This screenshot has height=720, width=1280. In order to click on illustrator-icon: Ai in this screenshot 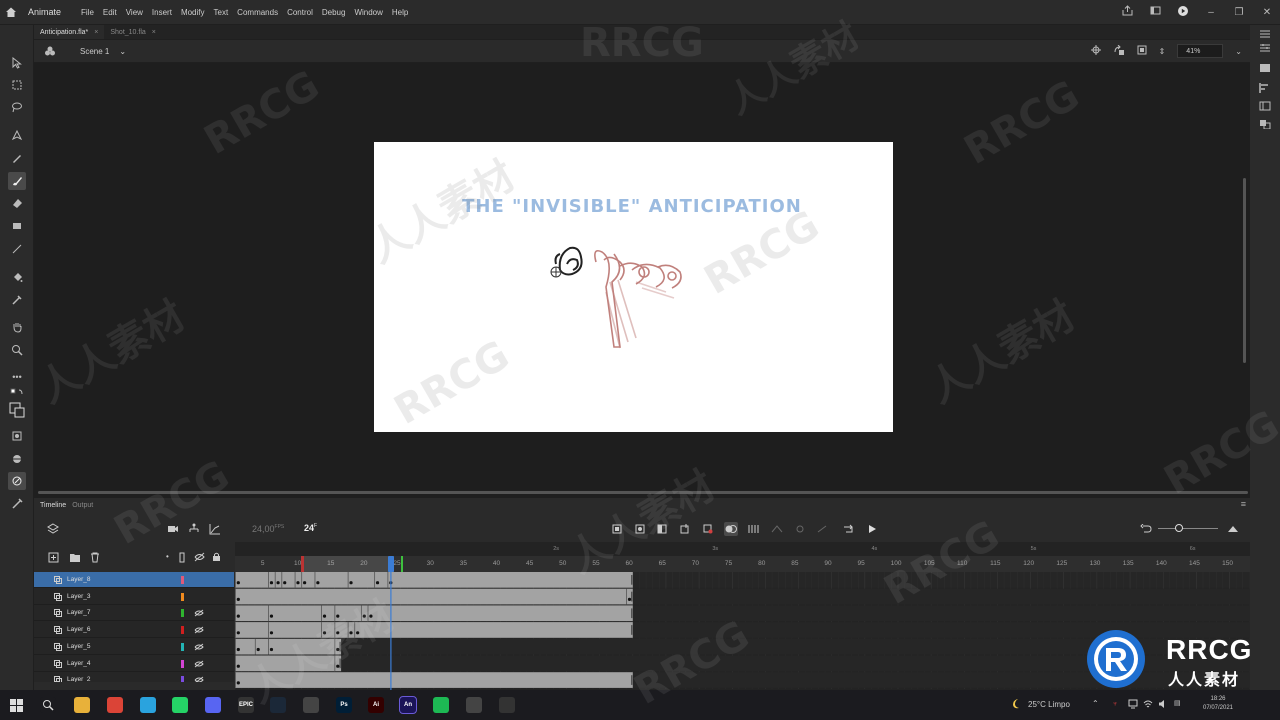, I will do `click(376, 705)`.